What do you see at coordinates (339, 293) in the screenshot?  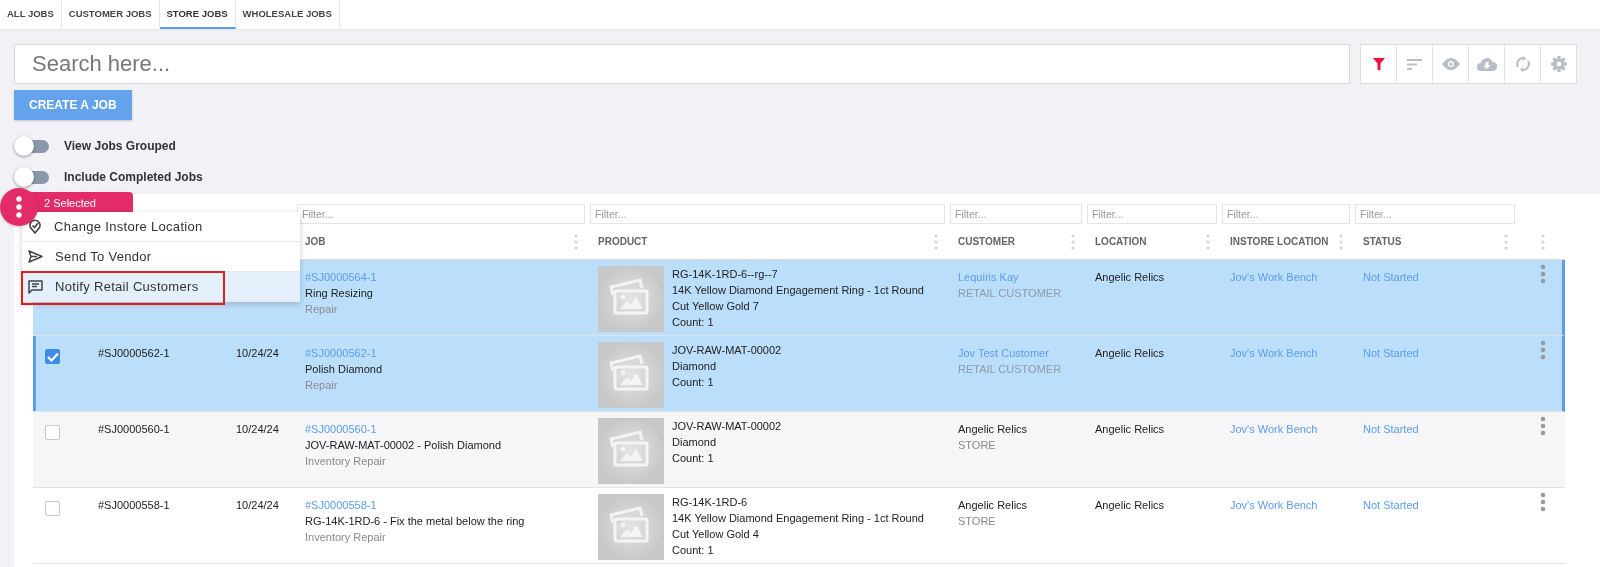 I see `job-title: Ring Resizing` at bounding box center [339, 293].